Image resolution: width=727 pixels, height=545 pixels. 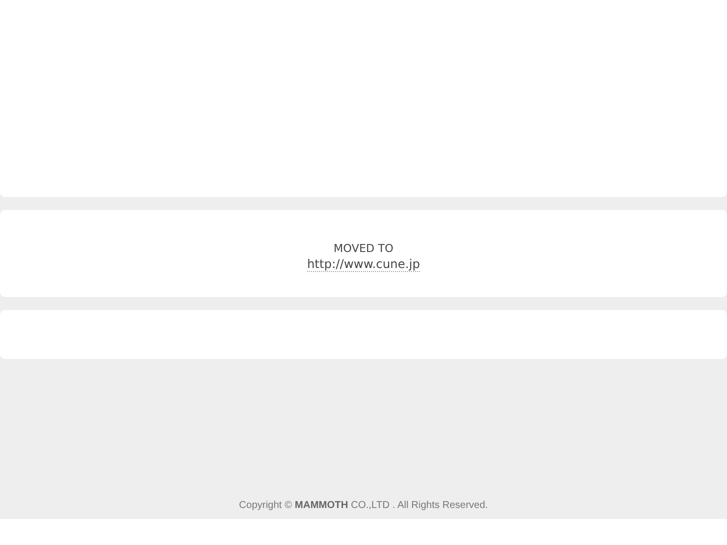 I want to click on moved-heading: MOVED TO, so click(x=364, y=247).